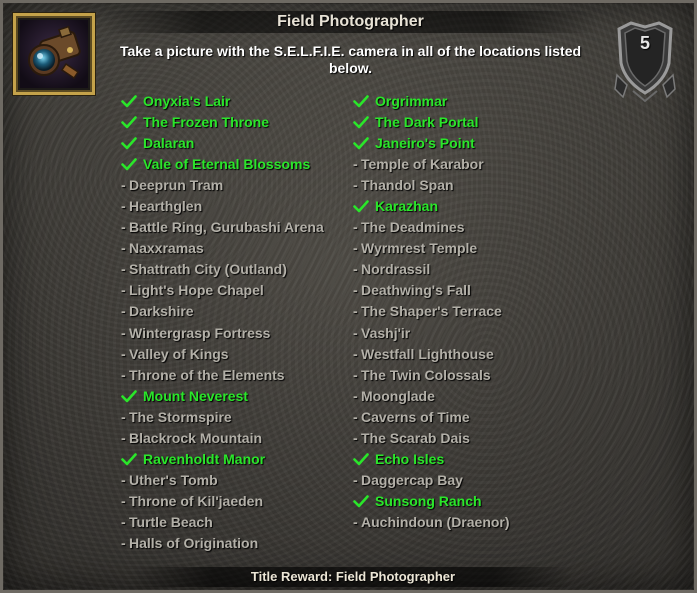 The width and height of the screenshot is (697, 593). I want to click on criteria-item: Echo Isles, so click(431, 459).